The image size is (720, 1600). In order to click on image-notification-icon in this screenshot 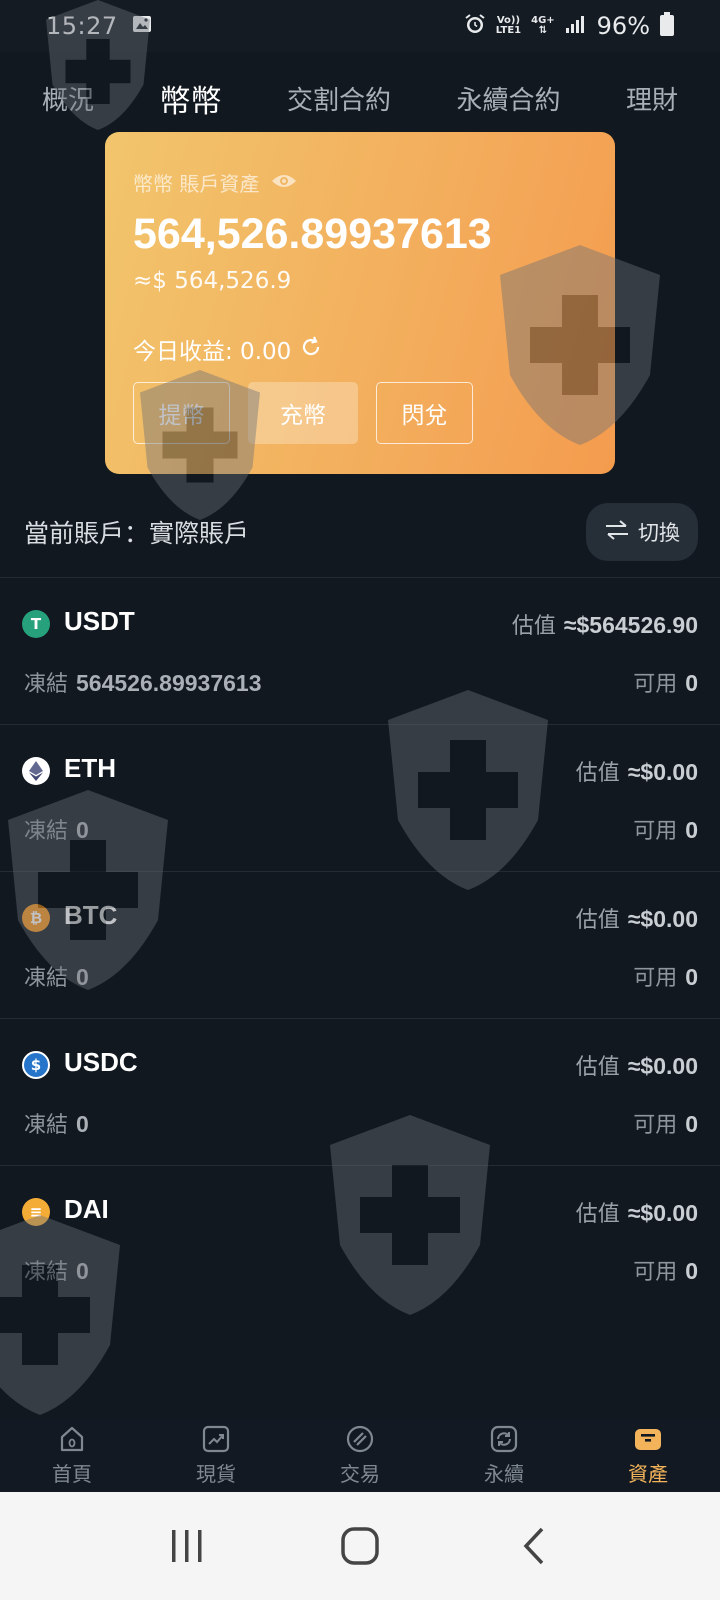, I will do `click(142, 26)`.